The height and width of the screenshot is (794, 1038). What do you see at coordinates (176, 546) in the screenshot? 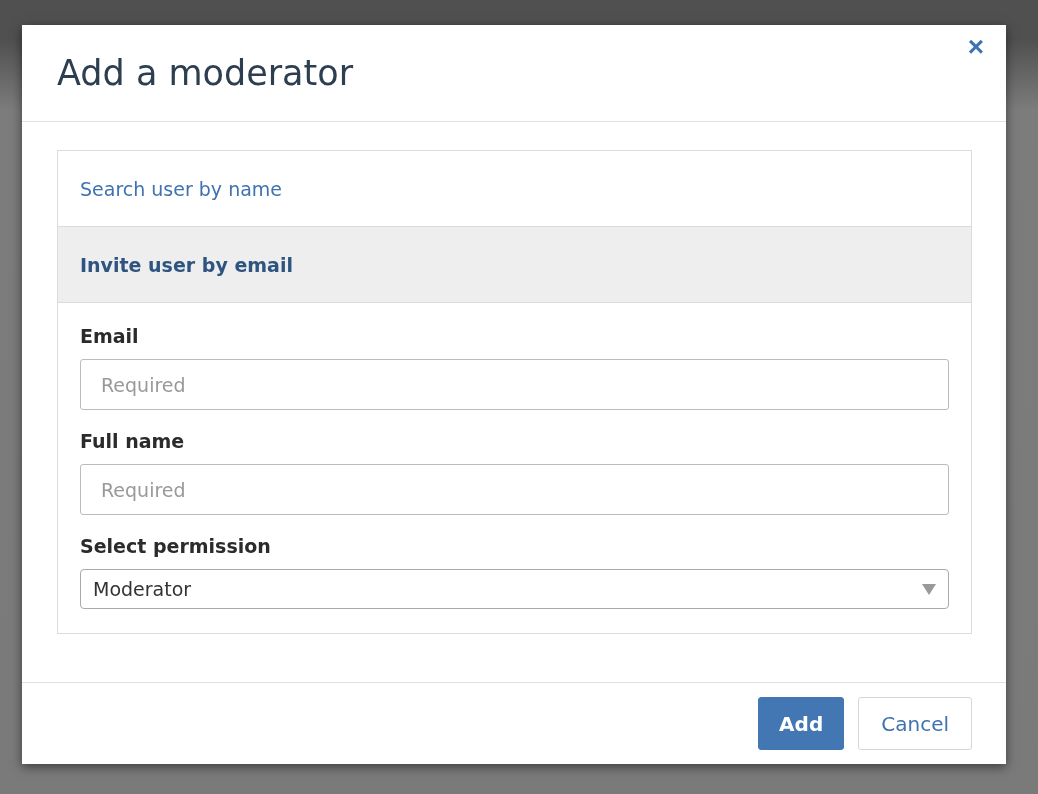
I see `field-label: Select permission` at bounding box center [176, 546].